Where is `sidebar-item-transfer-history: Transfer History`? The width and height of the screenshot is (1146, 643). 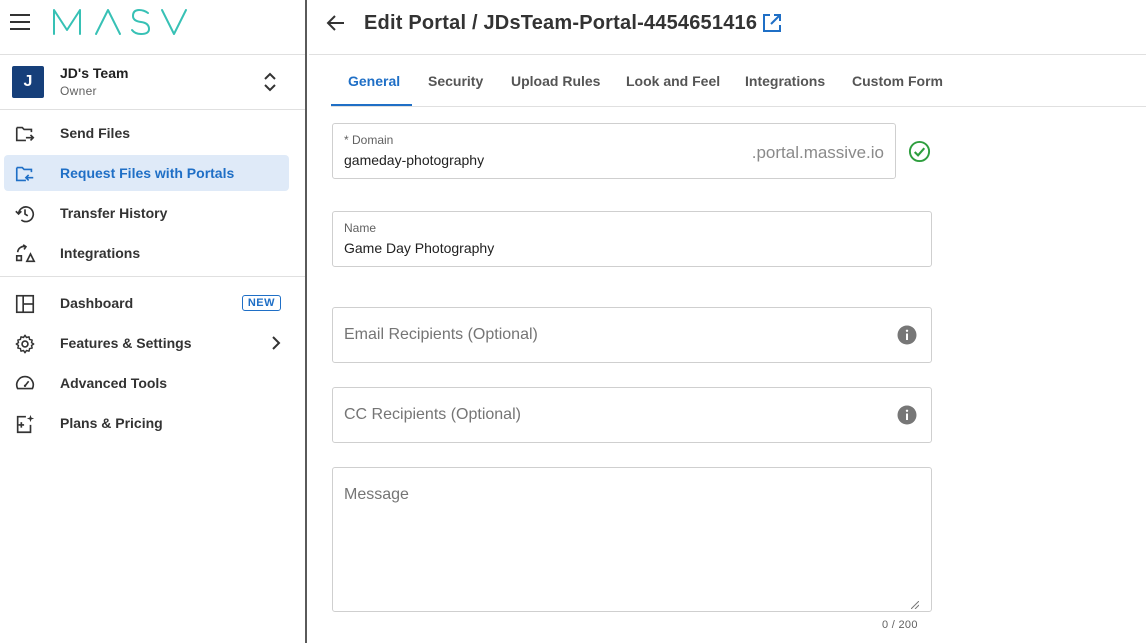
sidebar-item-transfer-history: Transfer History is located at coordinates (146, 213).